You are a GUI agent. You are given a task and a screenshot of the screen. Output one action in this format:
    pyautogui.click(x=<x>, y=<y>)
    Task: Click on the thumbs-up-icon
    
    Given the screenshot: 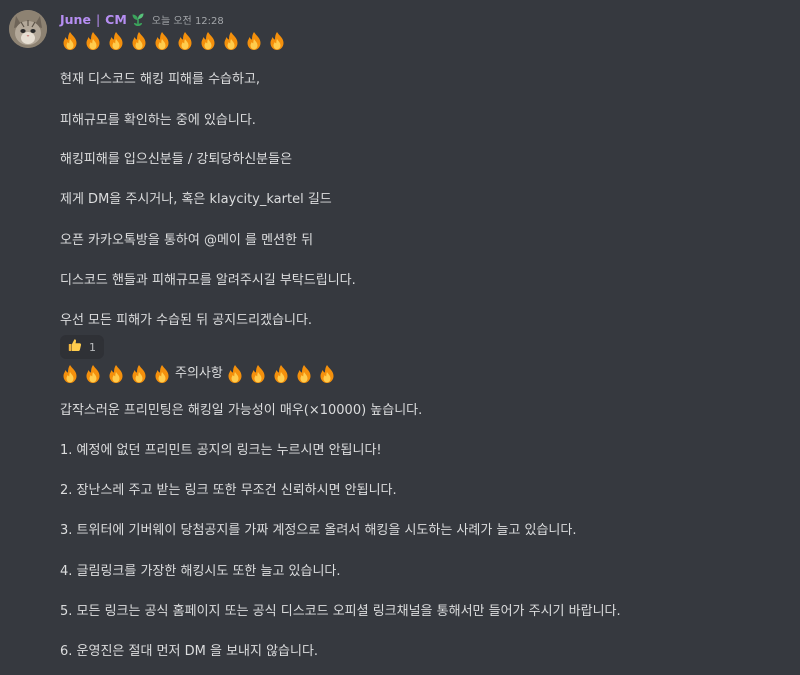 What is the action you would take?
    pyautogui.click(x=75, y=347)
    